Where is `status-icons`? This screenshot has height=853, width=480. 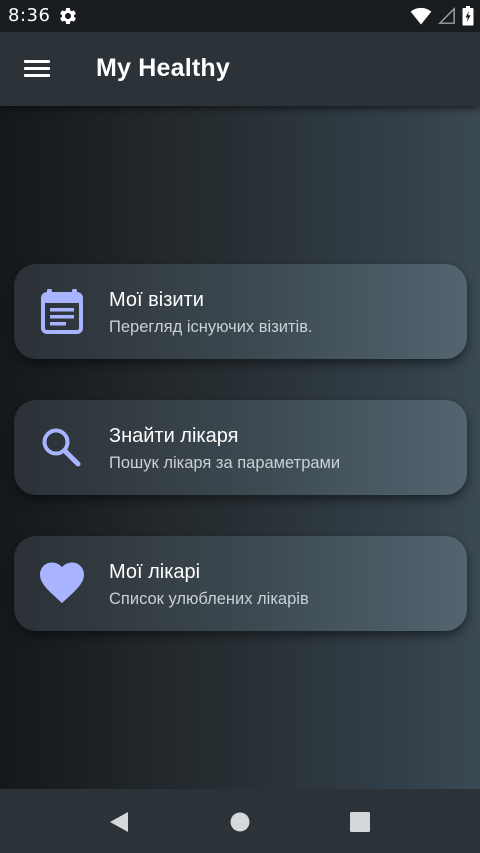 status-icons is located at coordinates (442, 16).